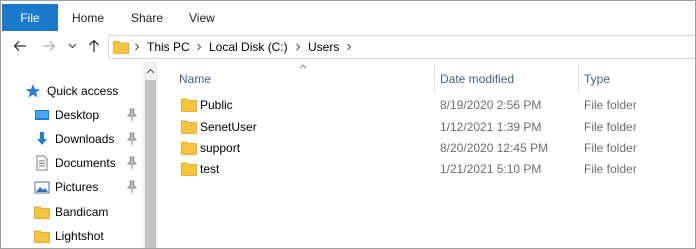 The image size is (696, 249). Describe the element at coordinates (83, 91) in the screenshot. I see `nav-item-label: Quick access` at that location.